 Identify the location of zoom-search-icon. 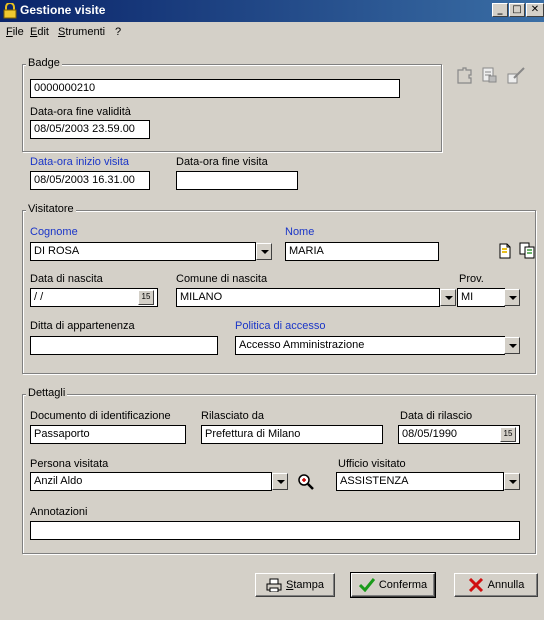
(306, 482).